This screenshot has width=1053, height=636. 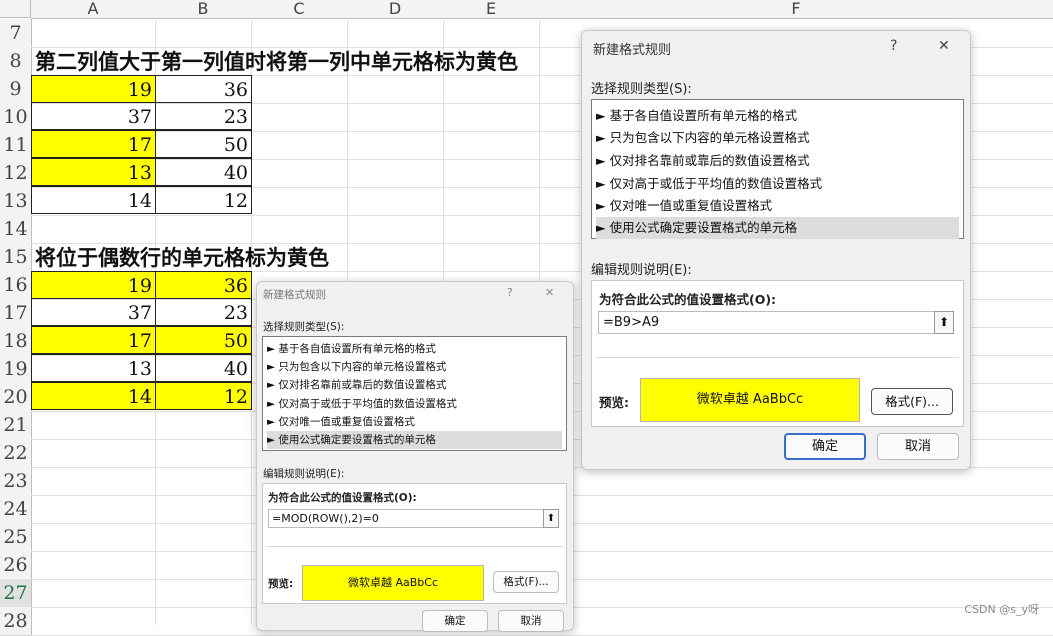 What do you see at coordinates (203, 144) in the screenshot?
I see `cell-b-11: 50` at bounding box center [203, 144].